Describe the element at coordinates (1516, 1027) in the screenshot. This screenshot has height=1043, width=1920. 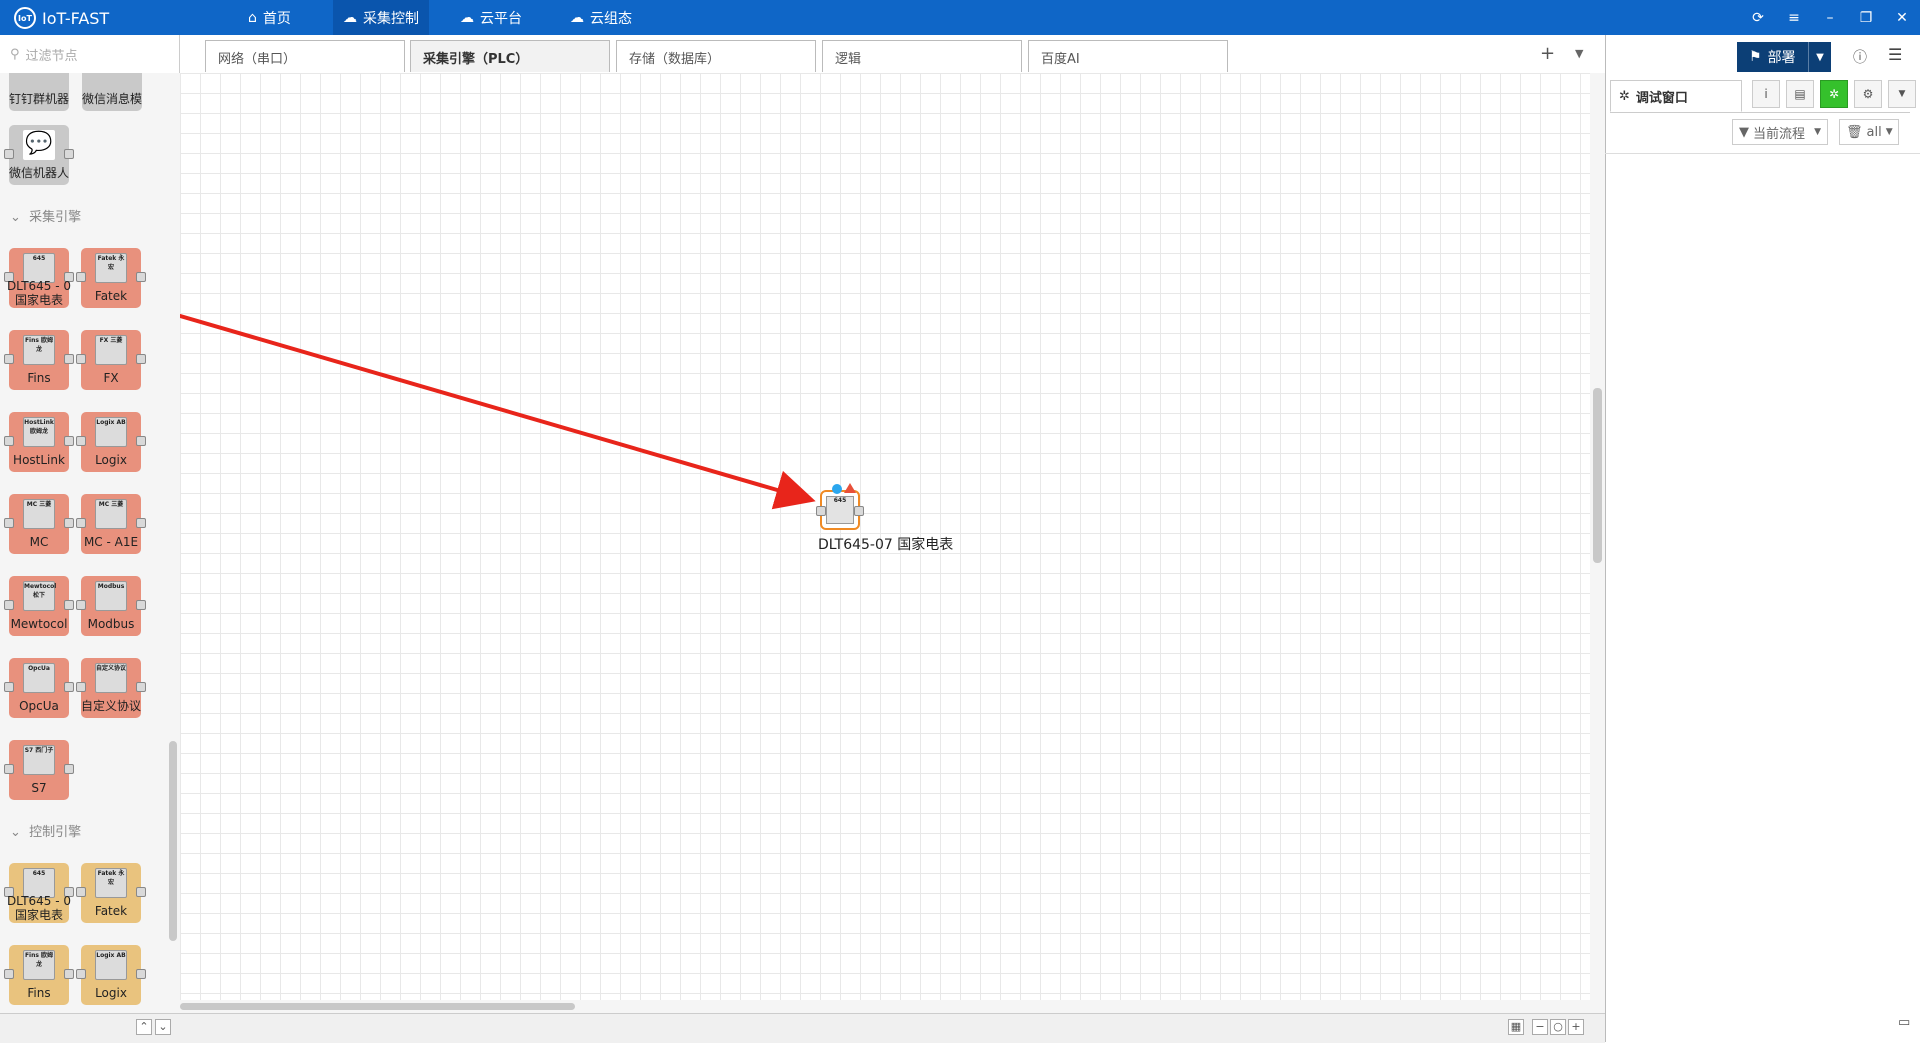
I see `map-icon: ▦` at that location.